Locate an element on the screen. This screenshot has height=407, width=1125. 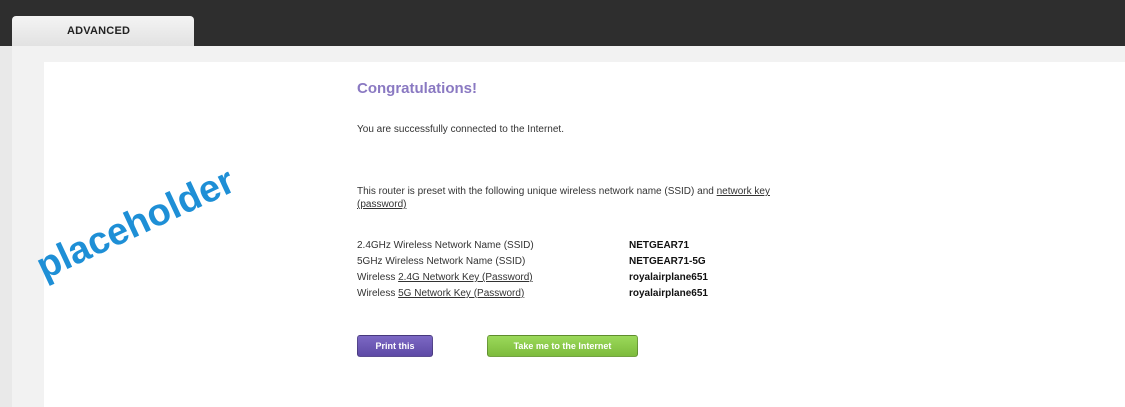
preset-description-line2: (password) is located at coordinates (381, 204).